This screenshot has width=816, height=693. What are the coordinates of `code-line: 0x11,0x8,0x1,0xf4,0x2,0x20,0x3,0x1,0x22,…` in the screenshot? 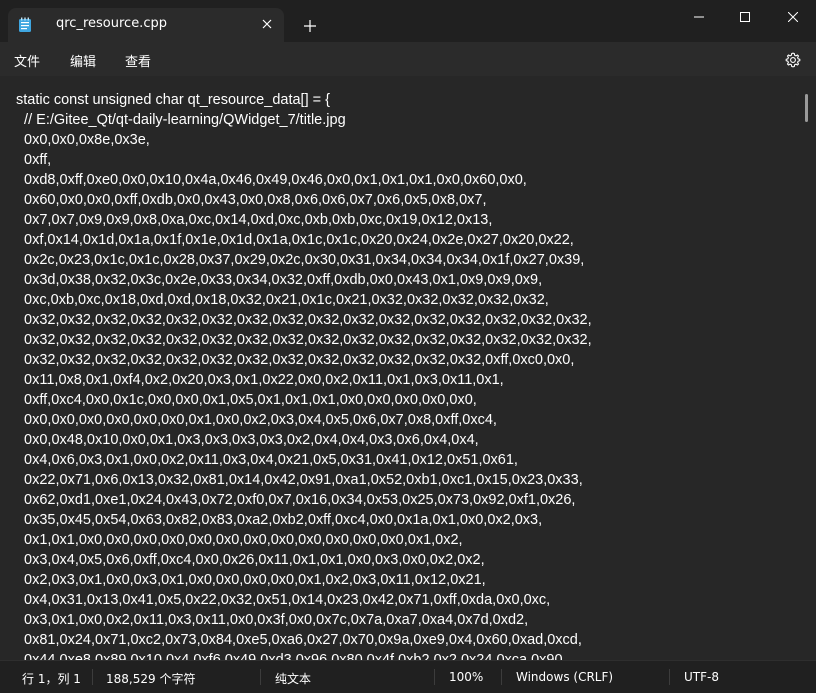 It's located at (260, 380).